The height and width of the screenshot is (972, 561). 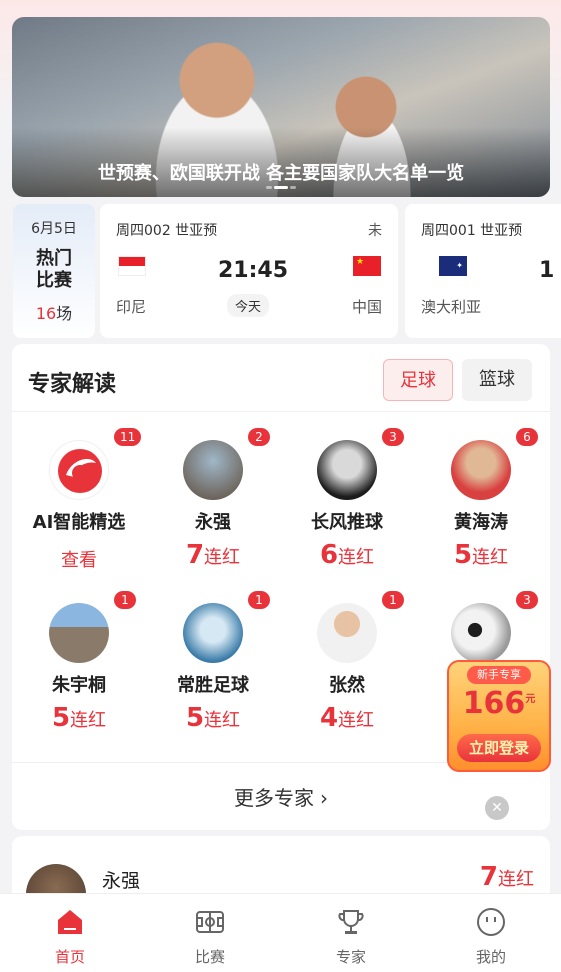 I want to click on hot-matches-card: 6月5日 热门 比赛 16场, so click(x=54, y=271).